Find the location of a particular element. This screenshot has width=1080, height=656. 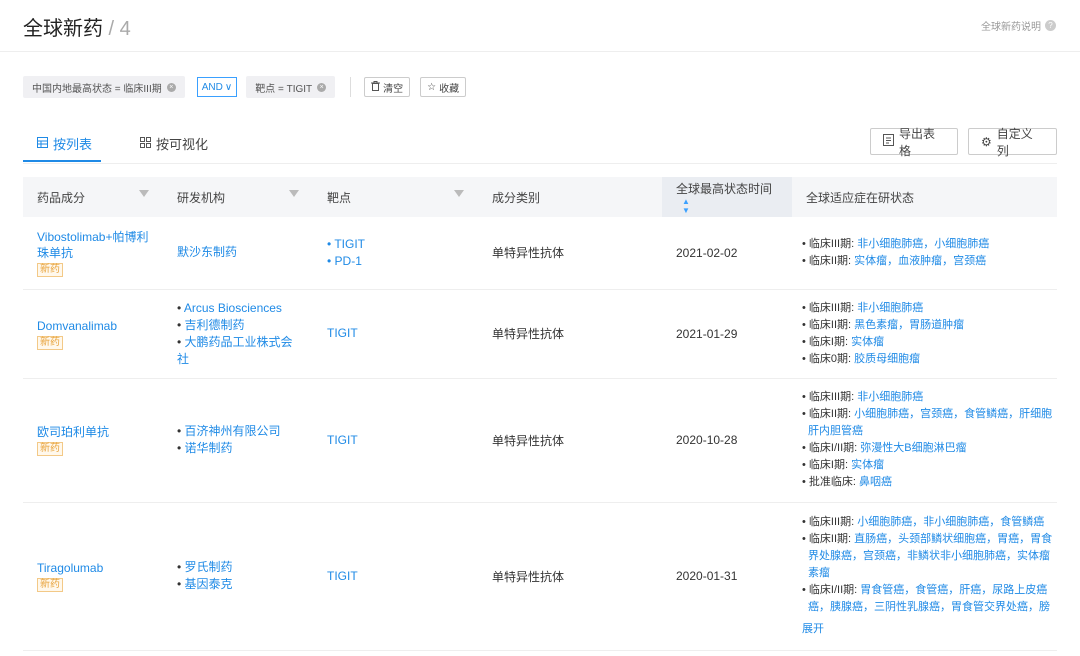

target-cell: • TIGIT • PD-1 is located at coordinates (395, 253).